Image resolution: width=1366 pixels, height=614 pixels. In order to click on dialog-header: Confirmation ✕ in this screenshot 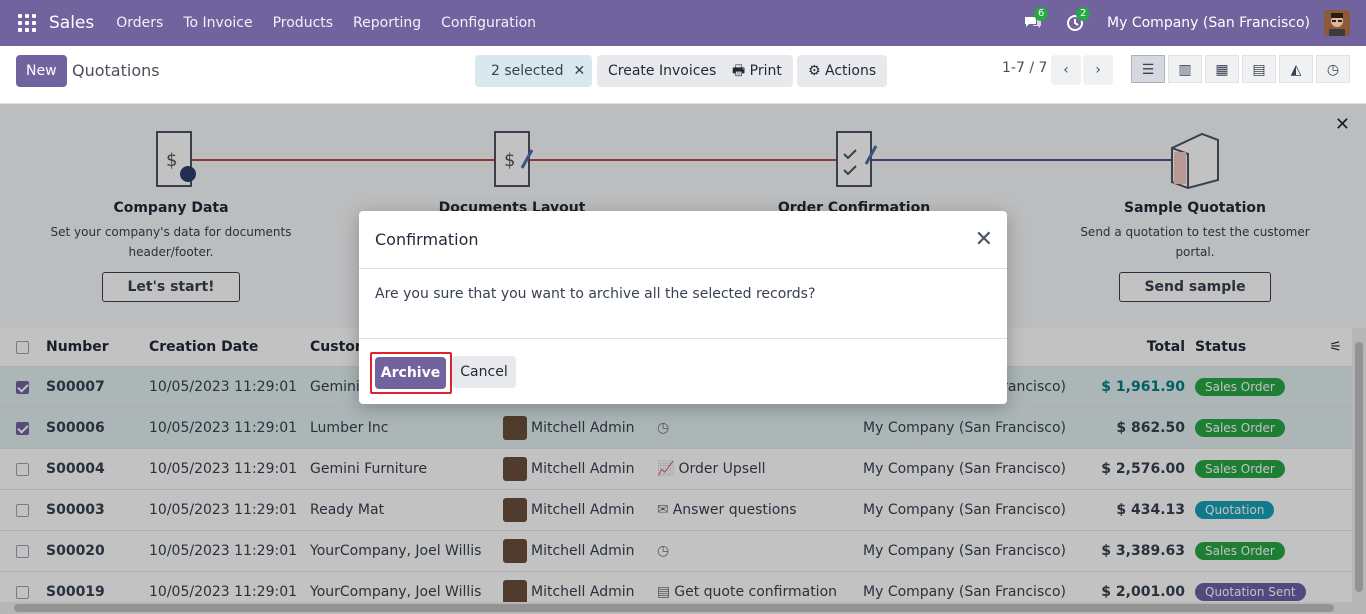, I will do `click(683, 240)`.